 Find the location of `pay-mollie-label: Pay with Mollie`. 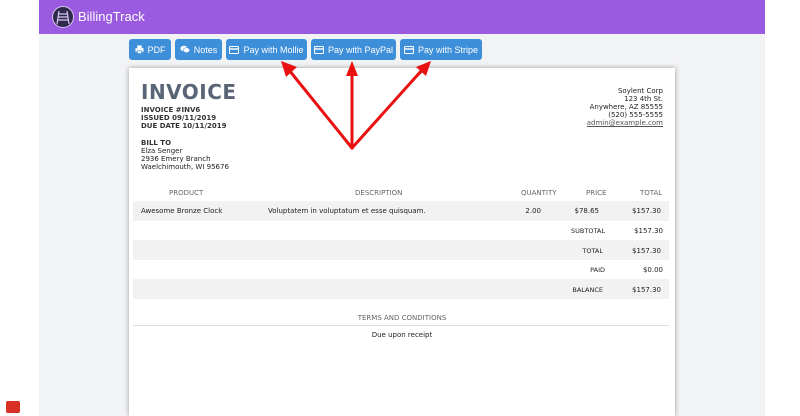

pay-mollie-label: Pay with Mollie is located at coordinates (273, 49).